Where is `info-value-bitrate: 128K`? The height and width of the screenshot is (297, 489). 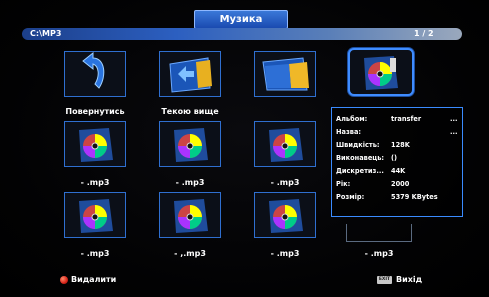
info-value-bitrate: 128K is located at coordinates (400, 145).